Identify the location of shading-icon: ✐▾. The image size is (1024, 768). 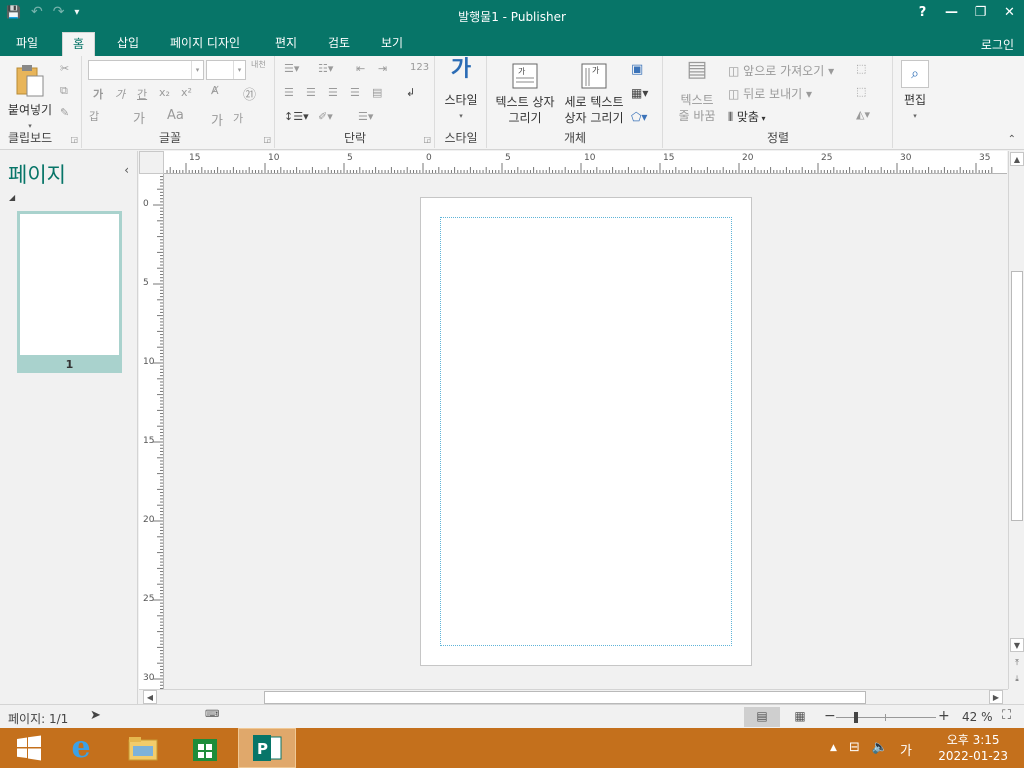
(325, 116).